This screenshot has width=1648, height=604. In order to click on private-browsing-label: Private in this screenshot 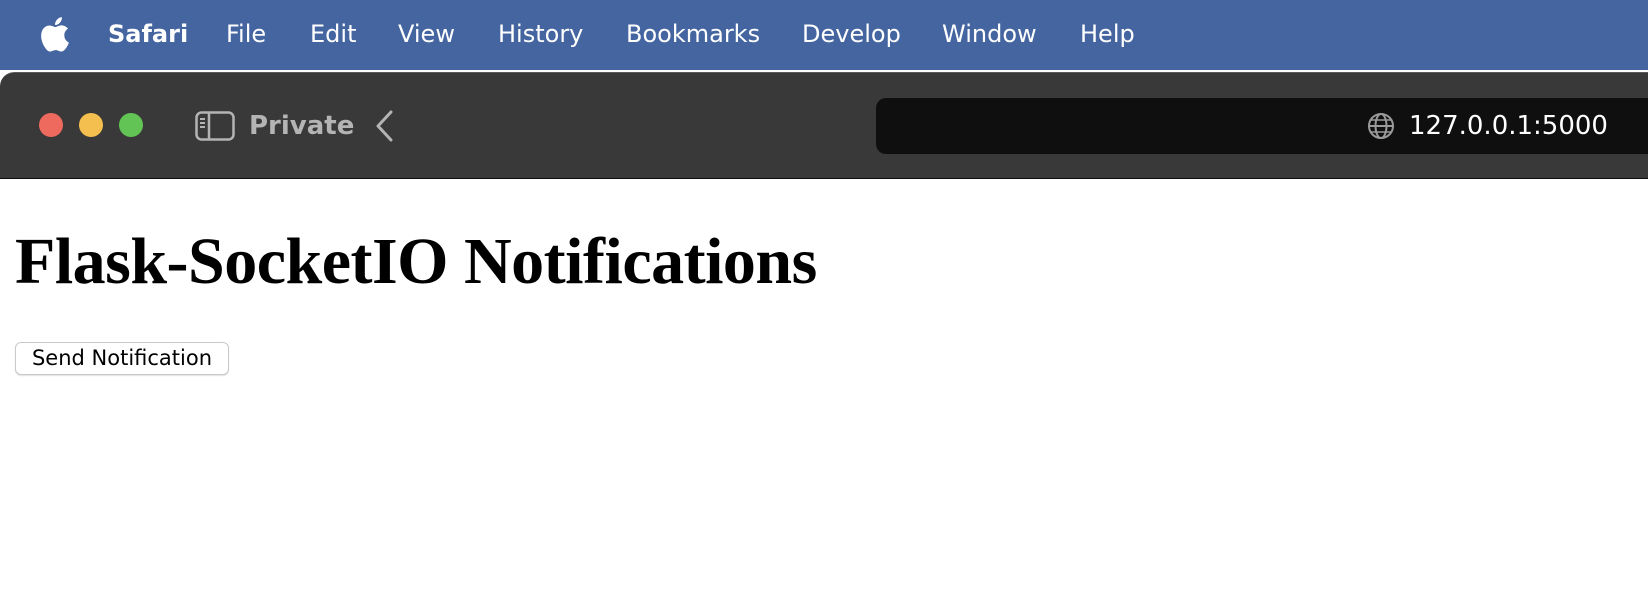, I will do `click(302, 126)`.